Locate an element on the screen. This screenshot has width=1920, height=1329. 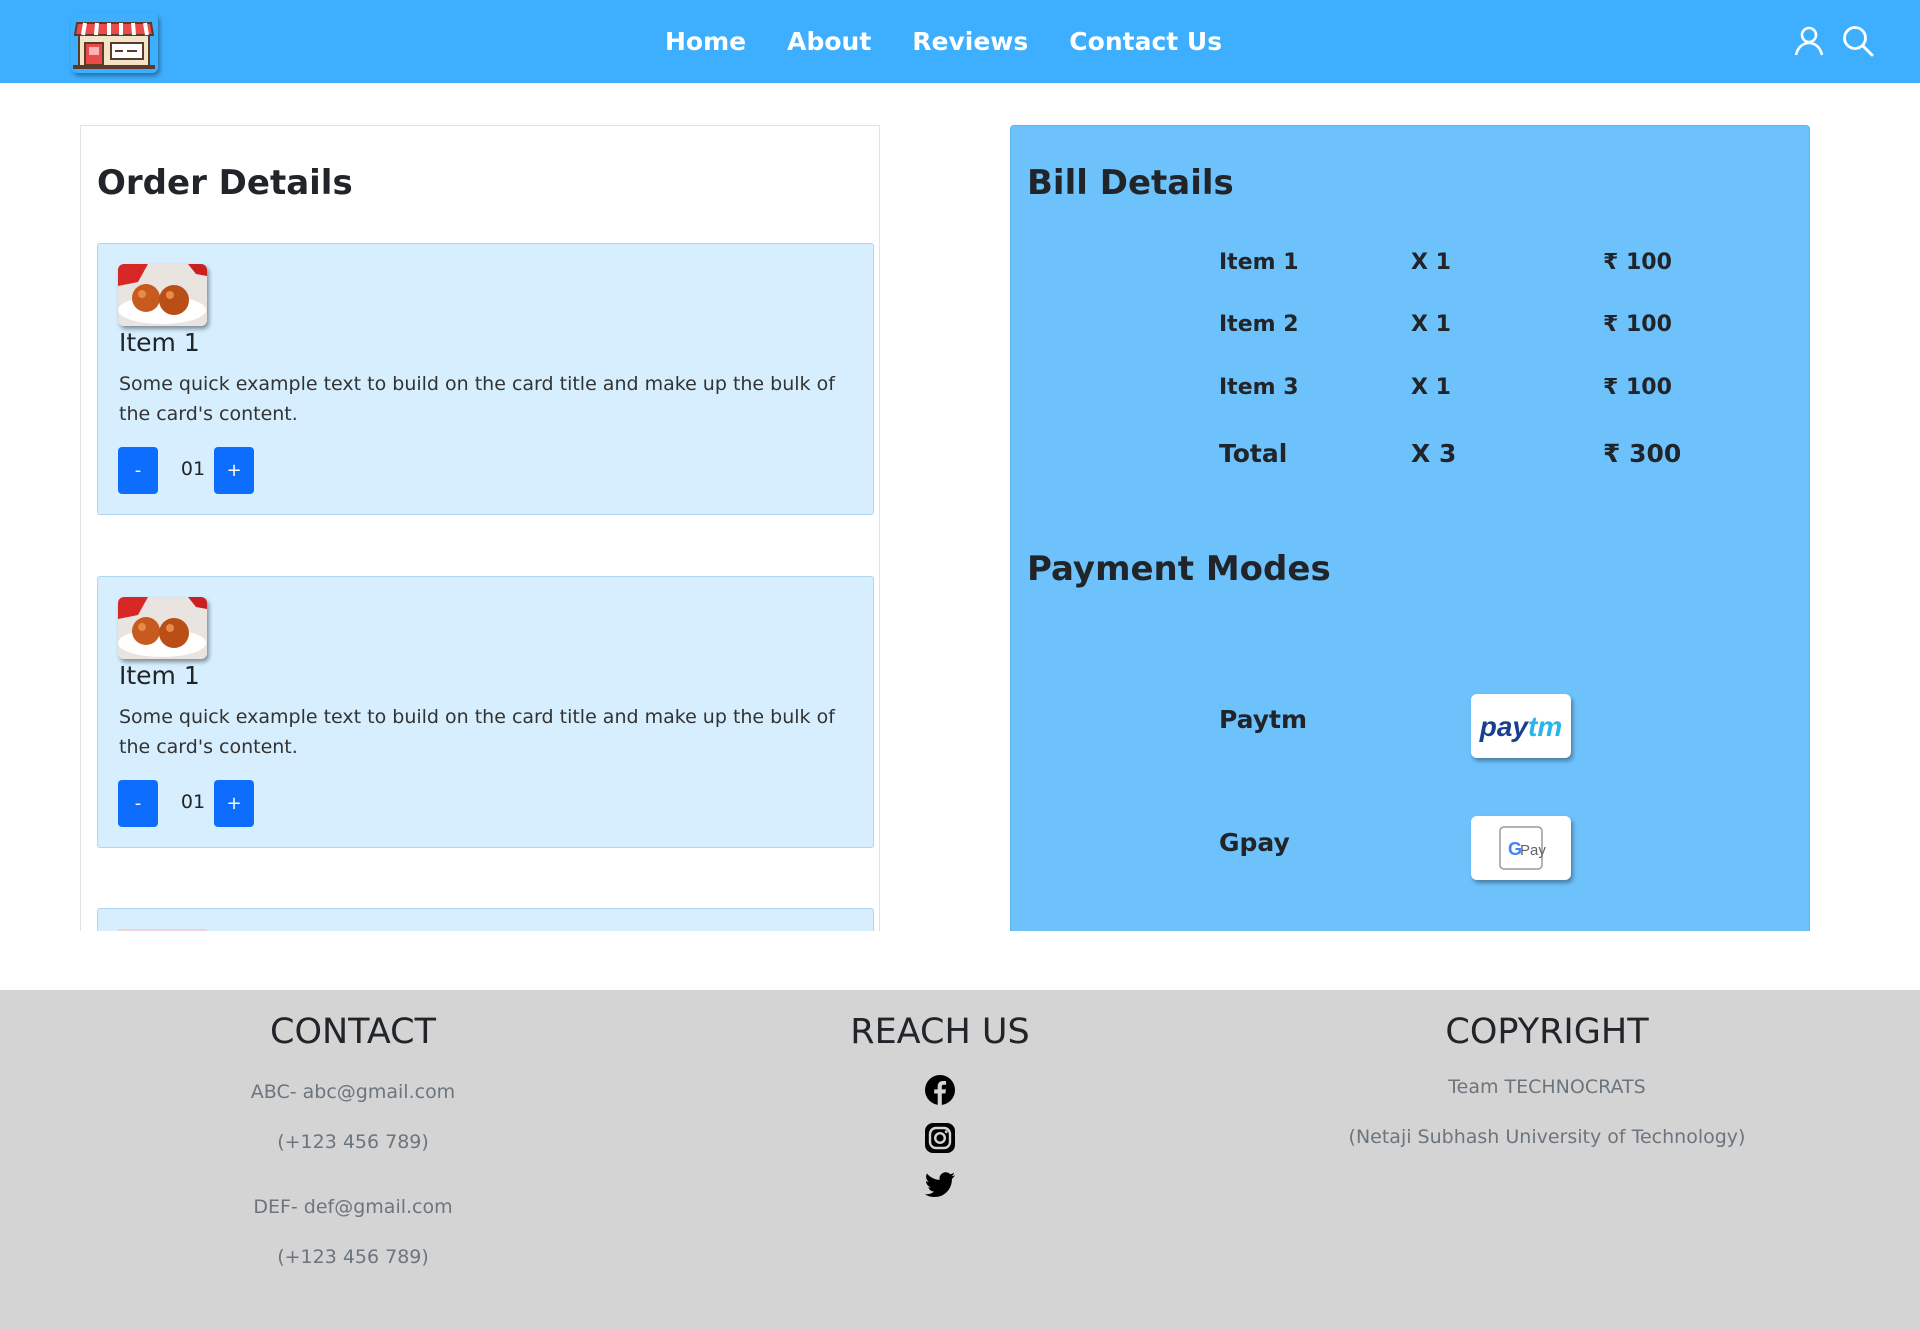
footer-contact-title: CONTACT is located at coordinates (353, 1032).